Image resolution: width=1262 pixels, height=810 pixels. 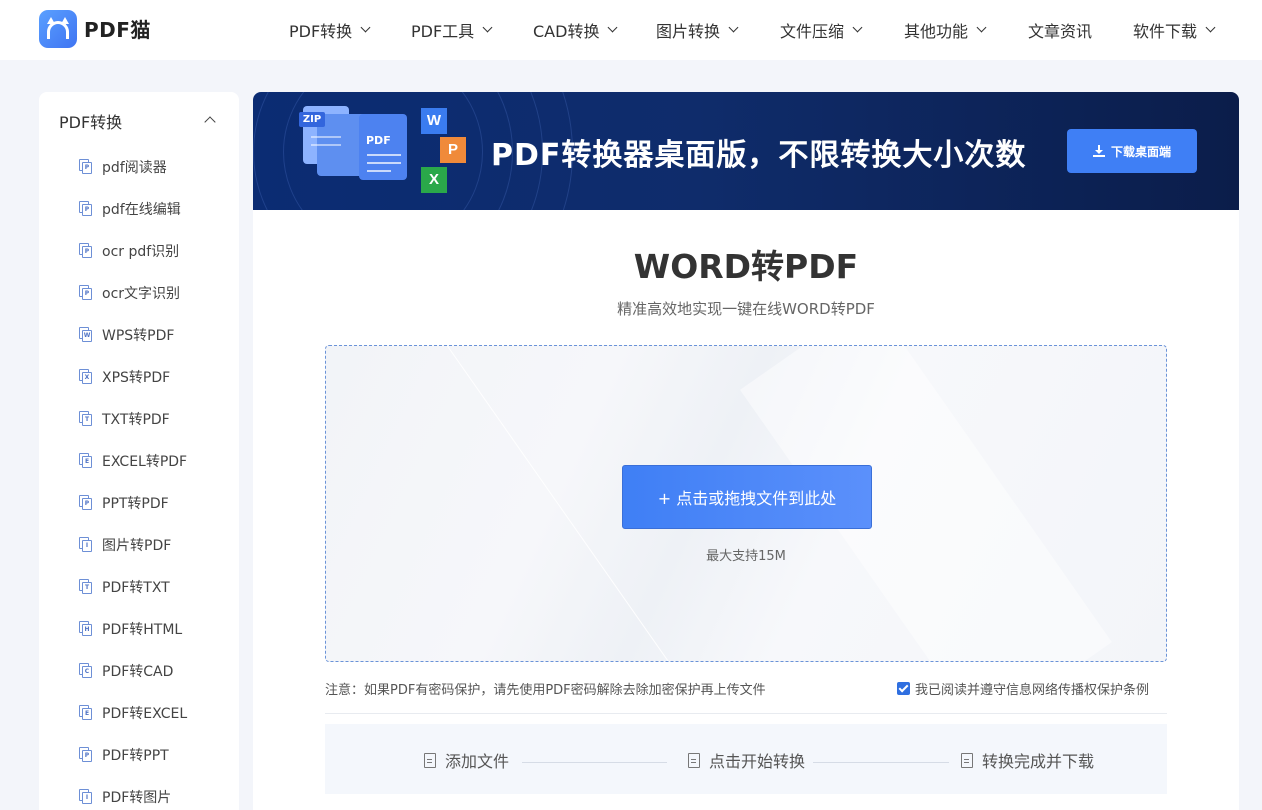 What do you see at coordinates (566, 31) in the screenshot?
I see `nav-label: CAD转换` at bounding box center [566, 31].